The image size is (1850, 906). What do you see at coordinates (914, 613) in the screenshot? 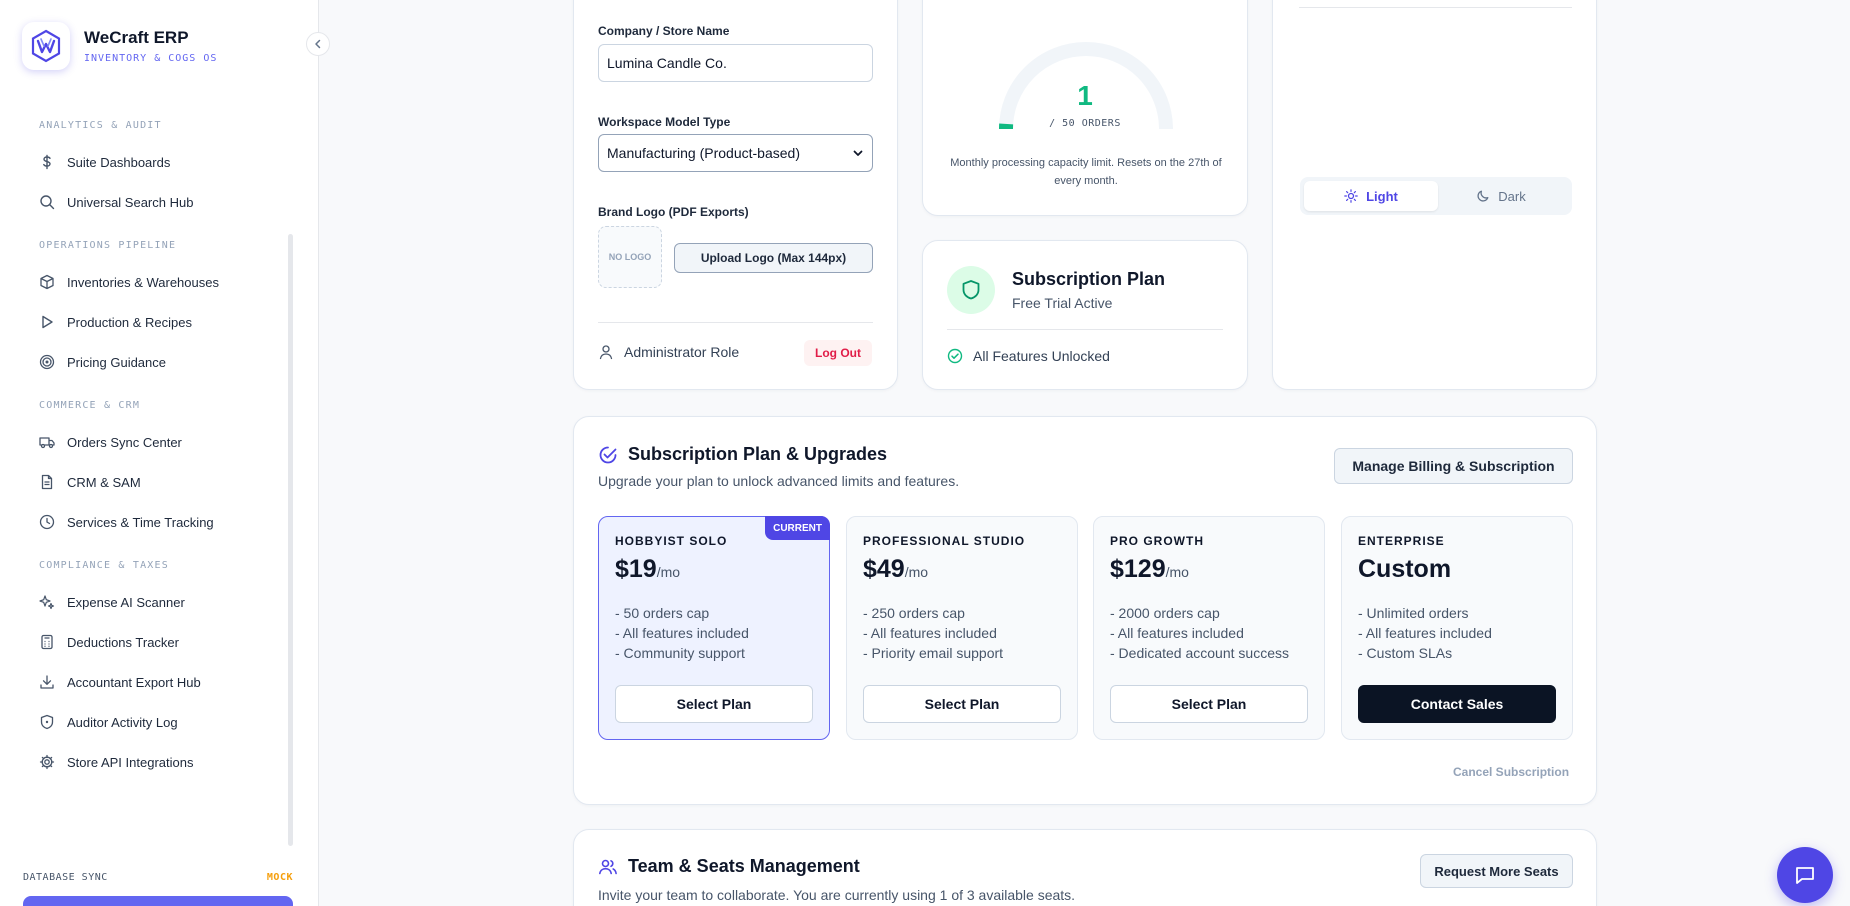
I see `plan-feature: - 250 orders cap` at bounding box center [914, 613].